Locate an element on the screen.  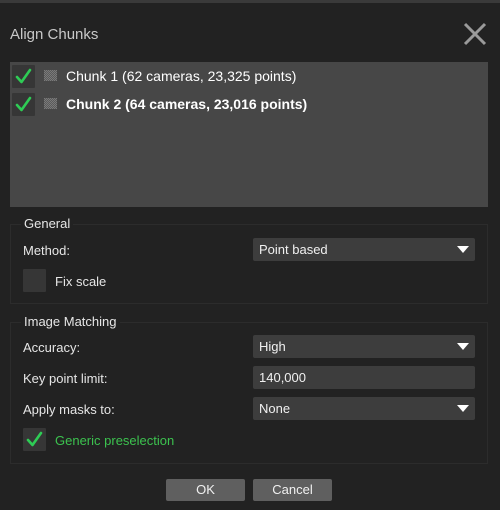
accuracy-value: High is located at coordinates (272, 346).